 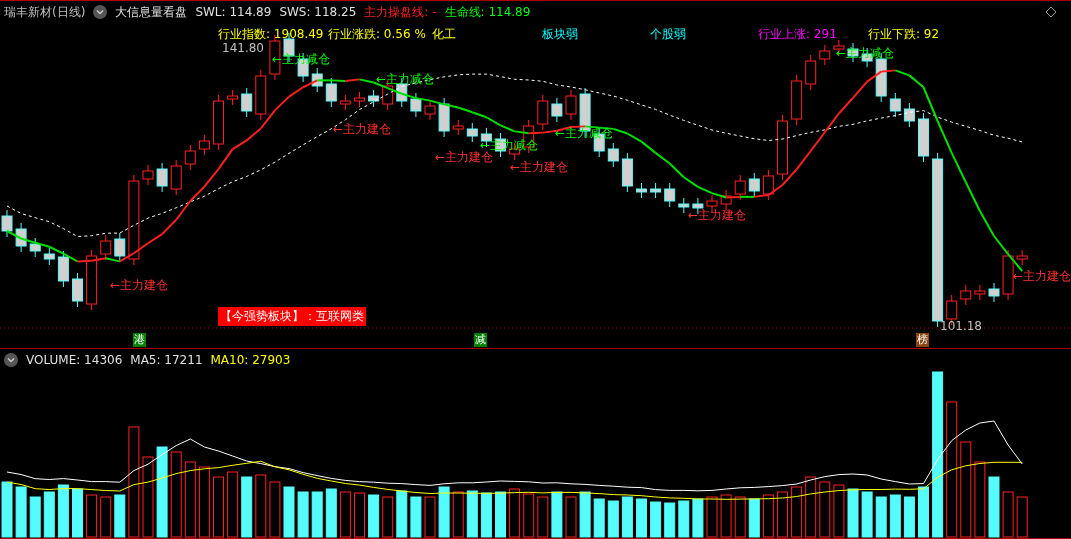 What do you see at coordinates (904, 34) in the screenshot?
I see `industry-down-count: 行业下跌: 92` at bounding box center [904, 34].